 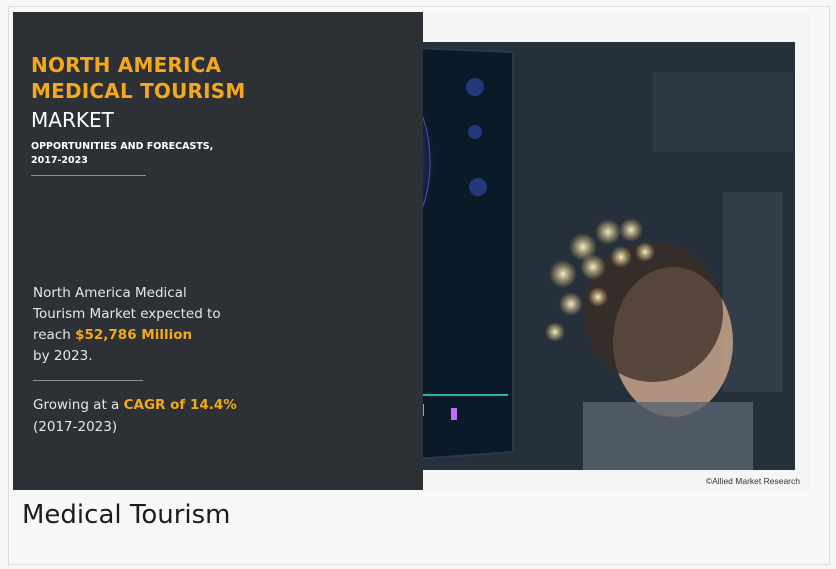 What do you see at coordinates (126, 65) in the screenshot?
I see `title-line-1: NORTH AMERICA` at bounding box center [126, 65].